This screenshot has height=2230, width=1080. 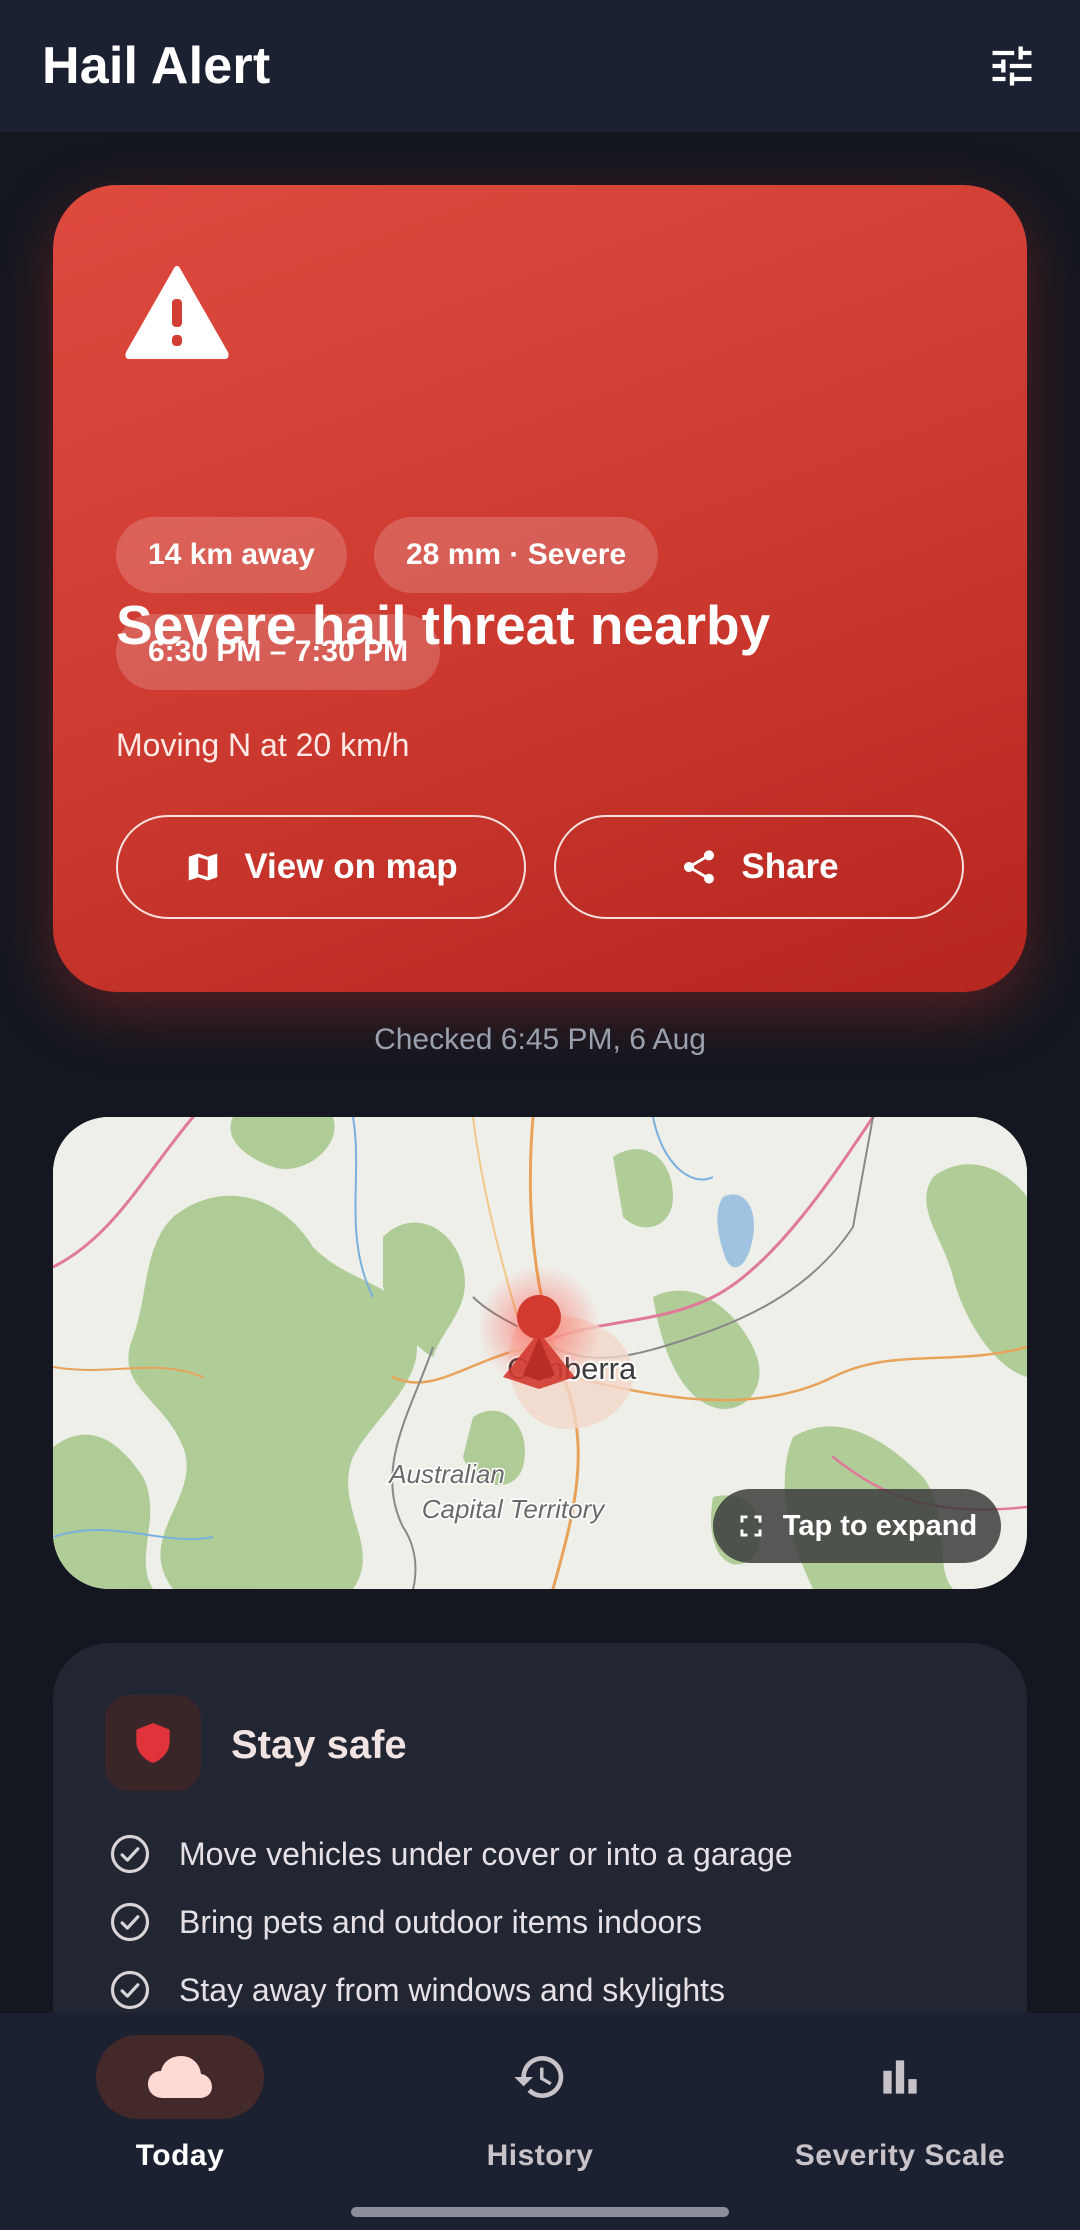 I want to click on safety-badge, so click(x=153, y=1743).